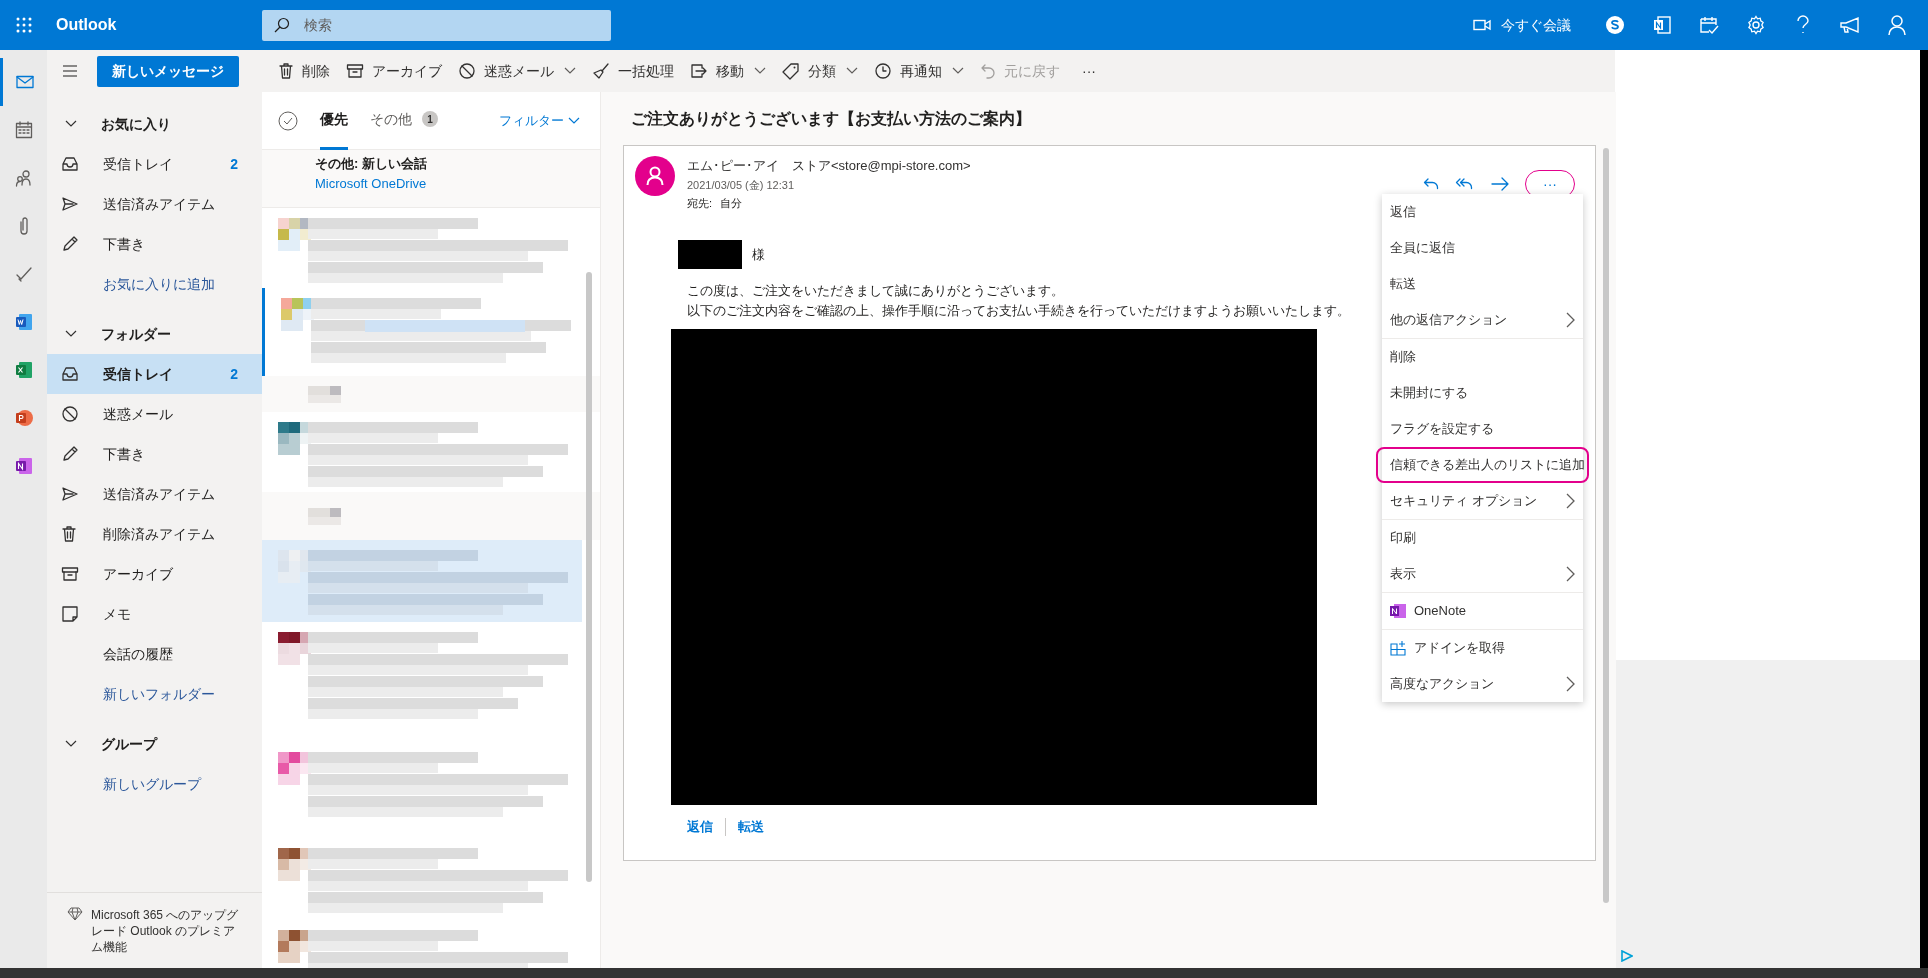  Describe the element at coordinates (633, 71) in the screenshot. I see `toolbar-button: 一括処理` at that location.